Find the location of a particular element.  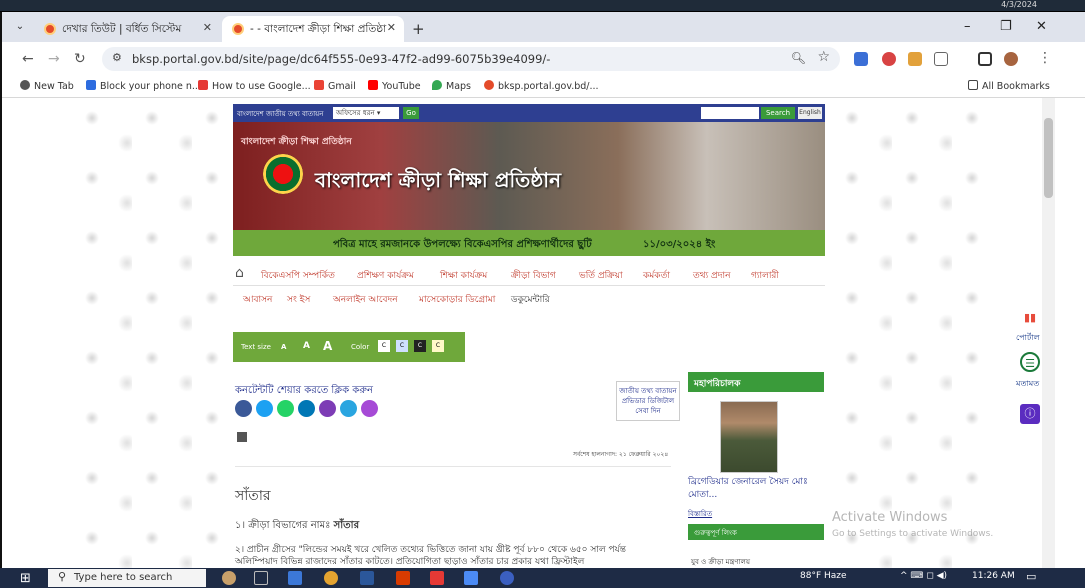

clock: 11:26 AM is located at coordinates (993, 576).